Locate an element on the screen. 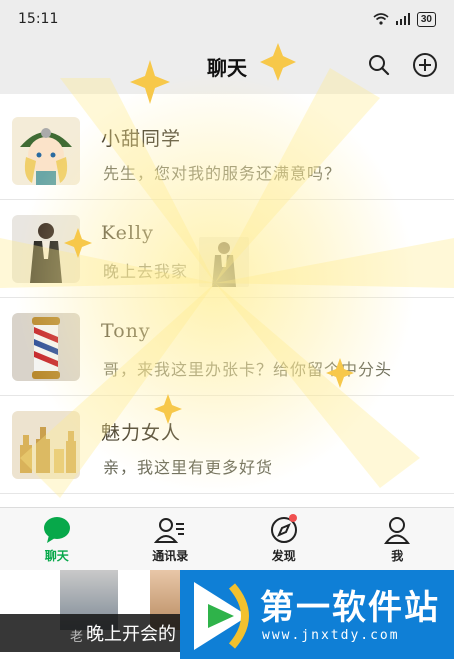  tab-label: 发现 is located at coordinates (283, 555).